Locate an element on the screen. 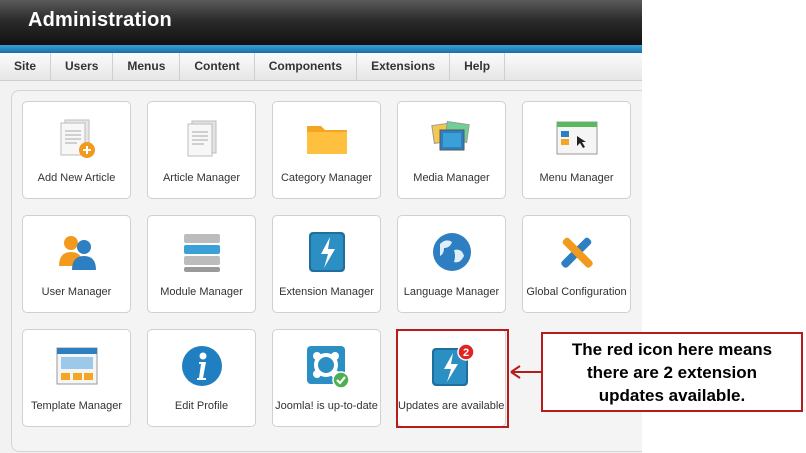 This screenshot has height=453, width=806. tile-menu-manager: Menu Manager is located at coordinates (576, 150).